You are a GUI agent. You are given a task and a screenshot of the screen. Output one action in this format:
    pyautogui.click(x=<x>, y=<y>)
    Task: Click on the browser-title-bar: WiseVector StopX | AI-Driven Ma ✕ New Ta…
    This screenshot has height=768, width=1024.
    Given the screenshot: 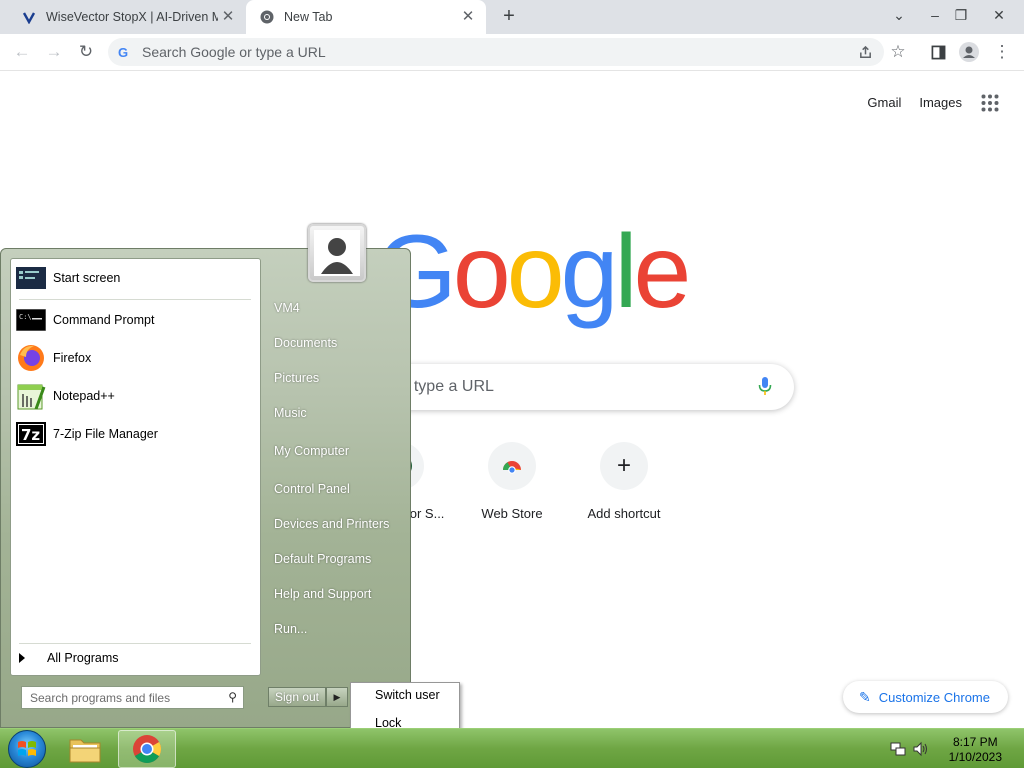 What is the action you would take?
    pyautogui.click(x=512, y=17)
    